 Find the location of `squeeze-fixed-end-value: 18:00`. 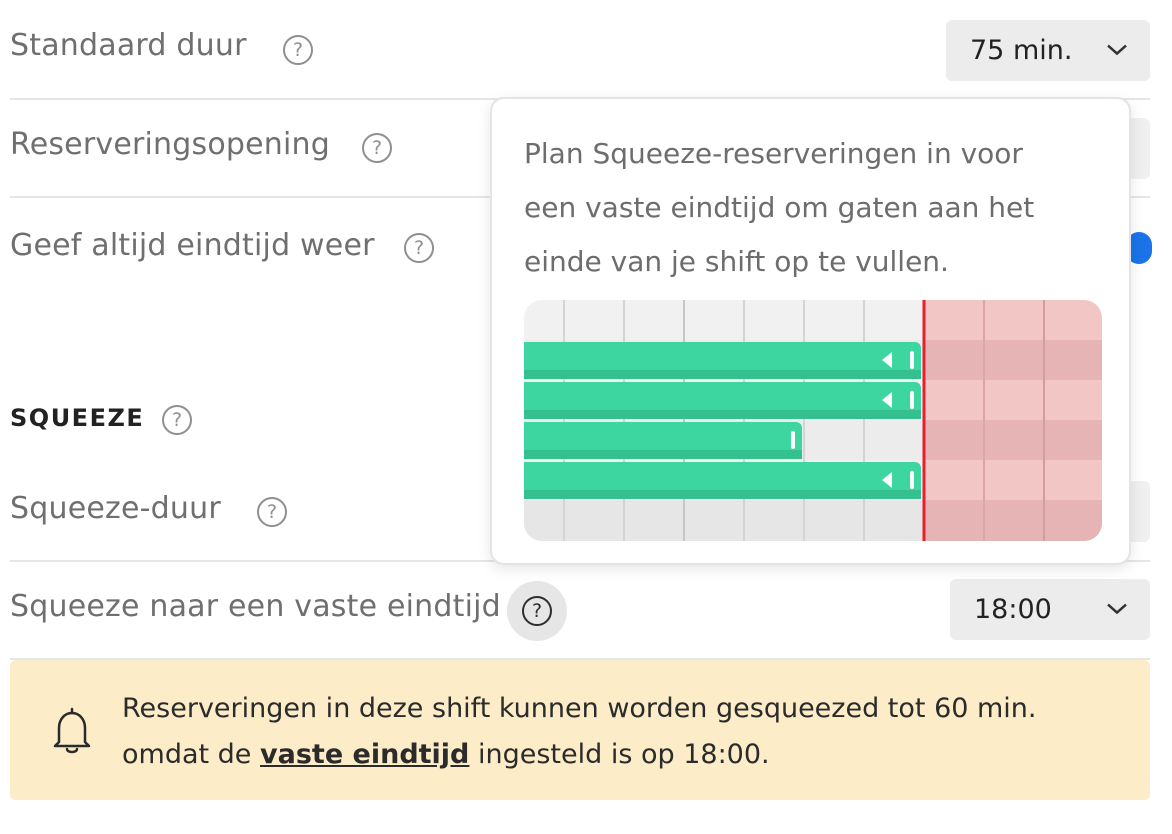

squeeze-fixed-end-value: 18:00 is located at coordinates (1013, 609).